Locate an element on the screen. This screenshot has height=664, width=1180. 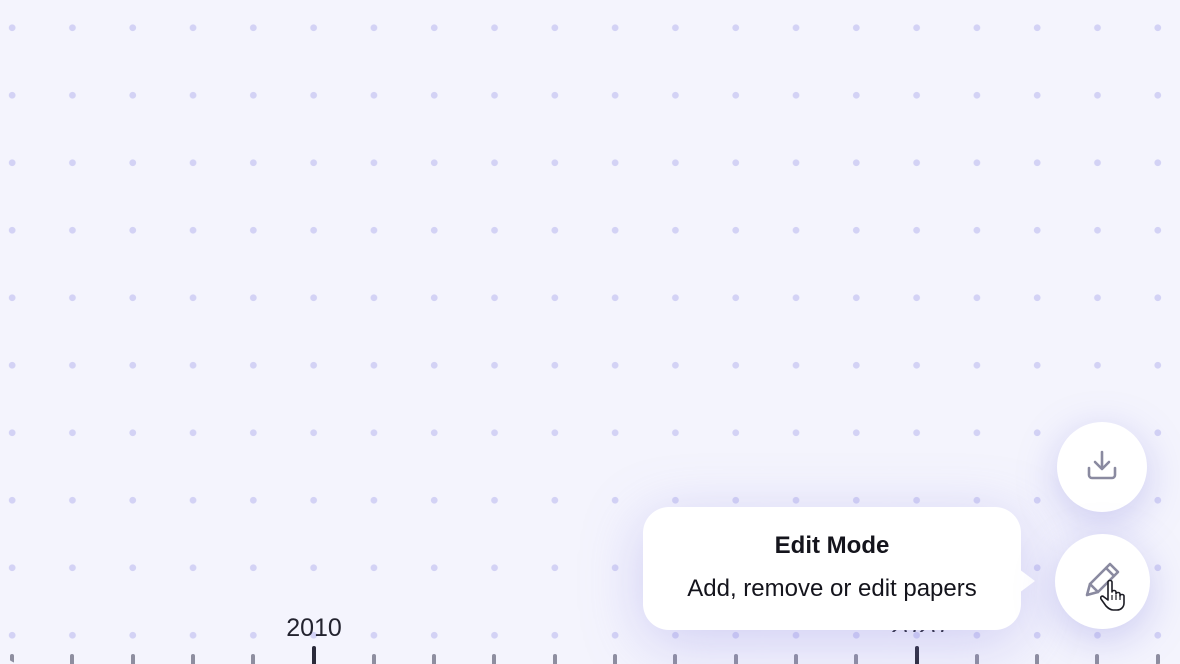
download-icon is located at coordinates (1102, 467).